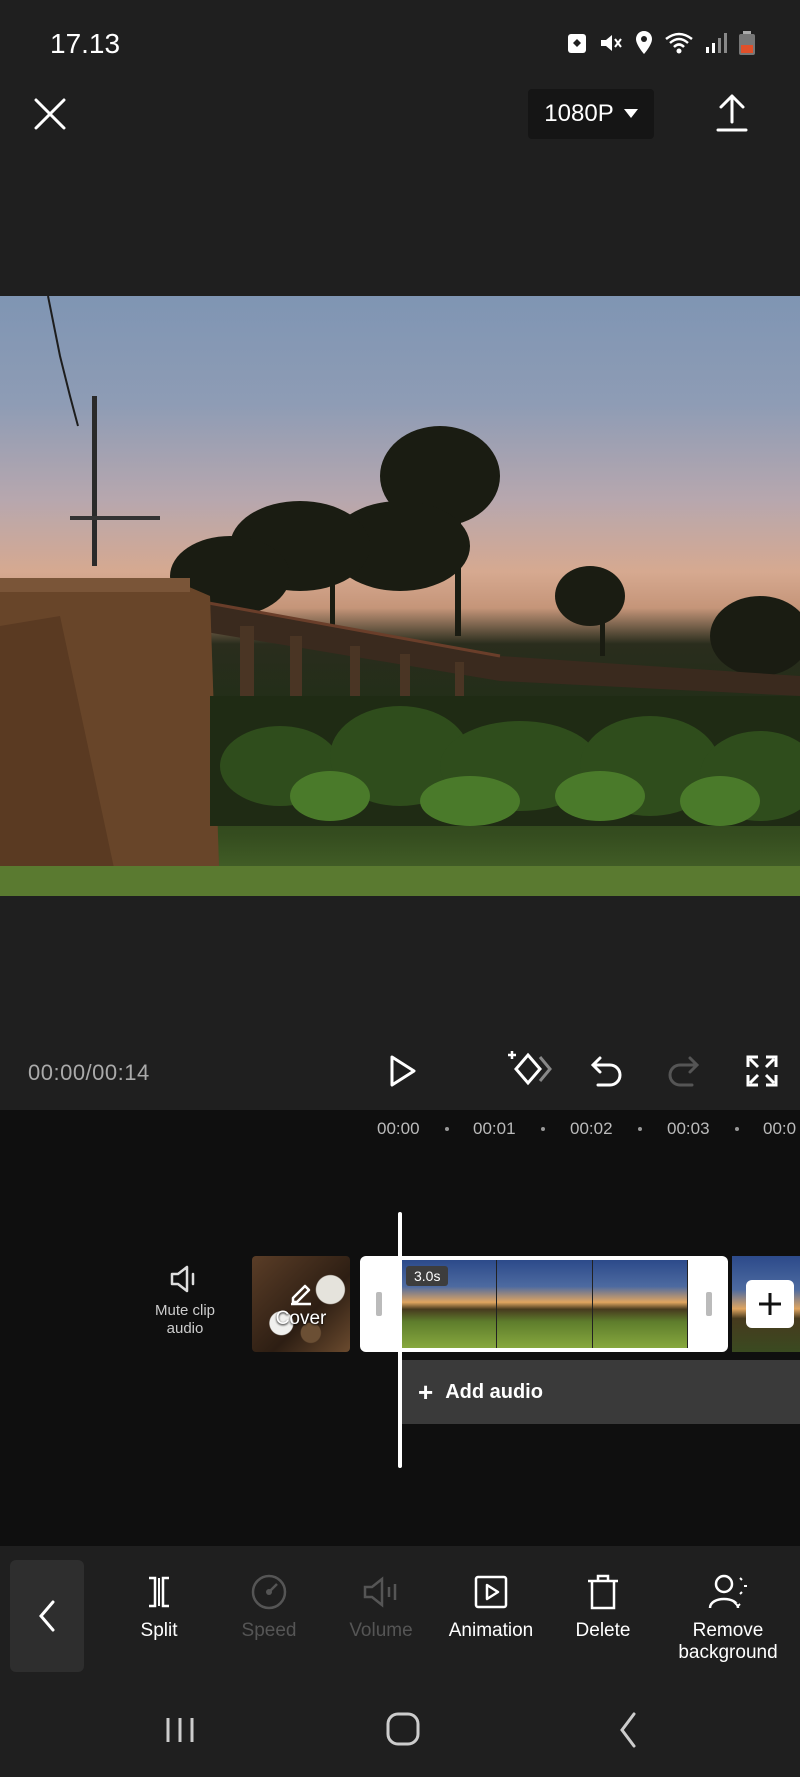  Describe the element at coordinates (591, 1128) in the screenshot. I see `ruler-label: 00:02` at that location.